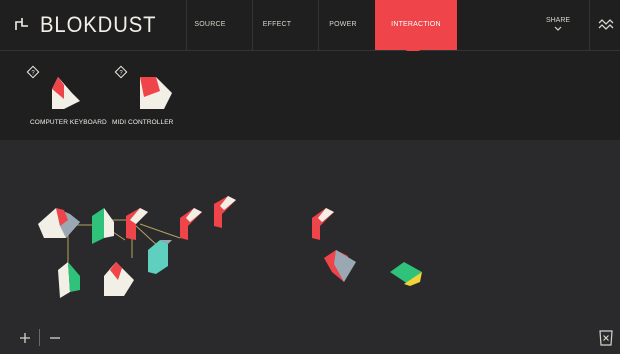 Image resolution: width=620 pixels, height=354 pixels. I want to click on option-midi-controller: ? MIDI CONTROLLER, so click(152, 95).